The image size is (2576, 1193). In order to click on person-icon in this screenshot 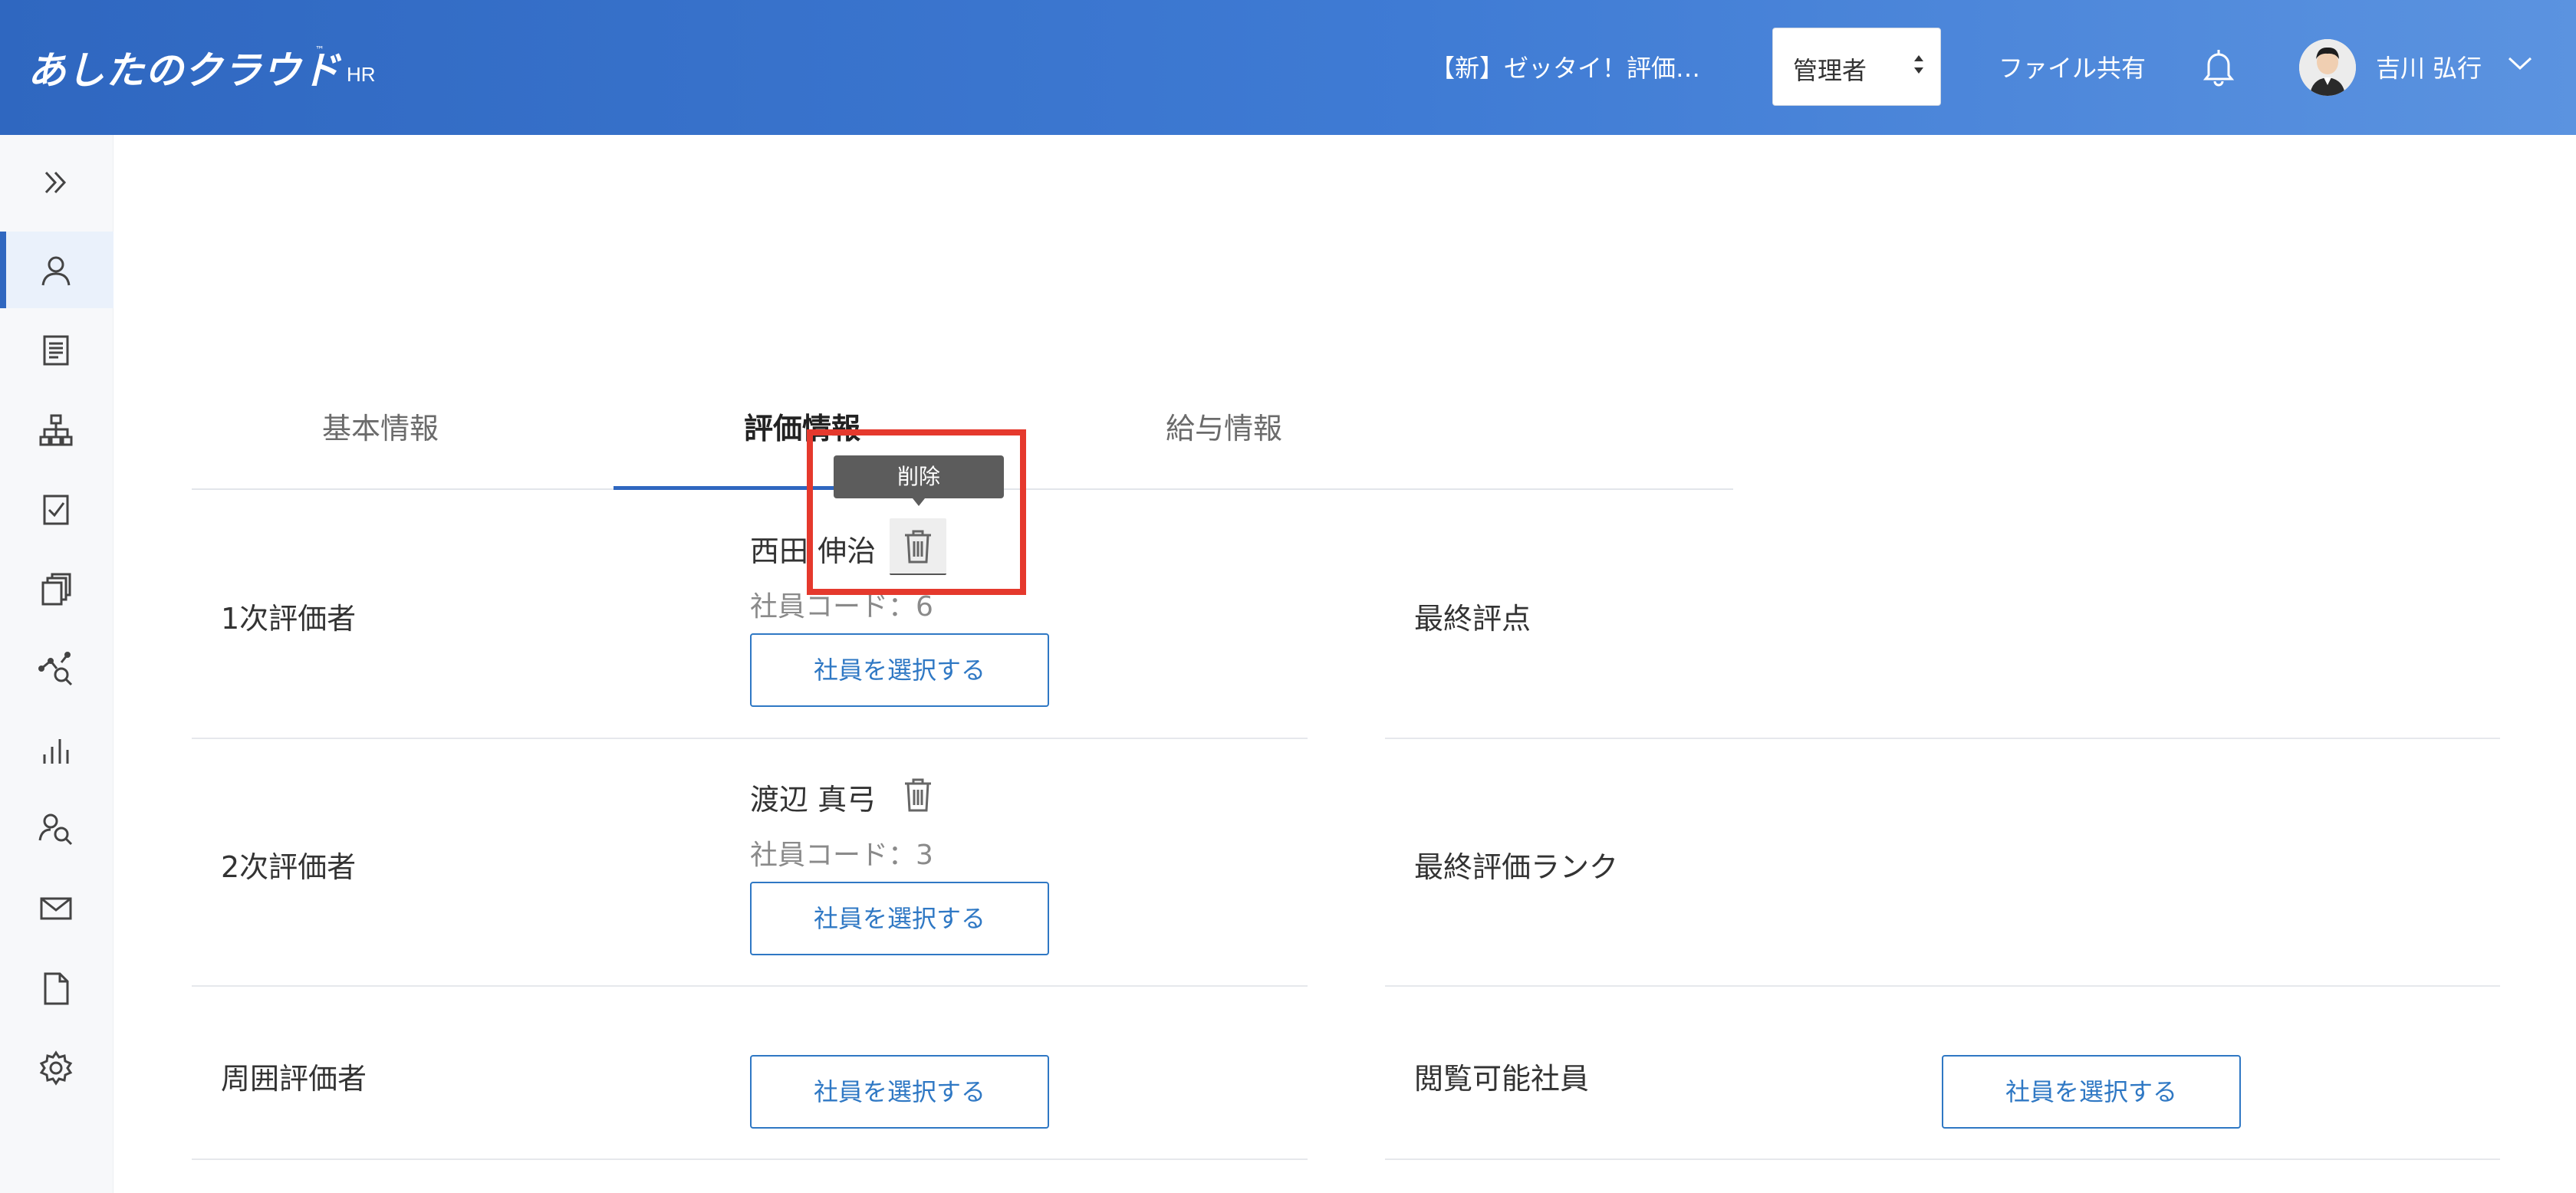, I will do `click(56, 271)`.